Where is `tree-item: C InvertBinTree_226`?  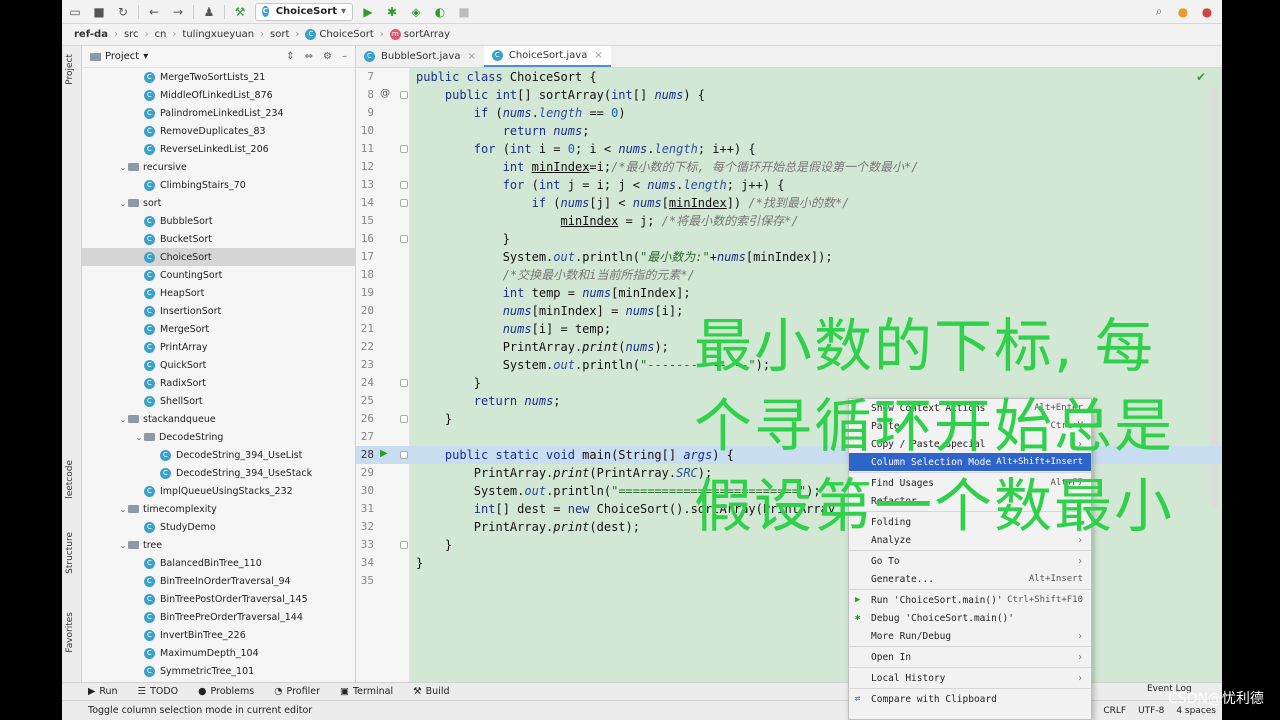
tree-item: C InvertBinTree_226 is located at coordinates (219, 635).